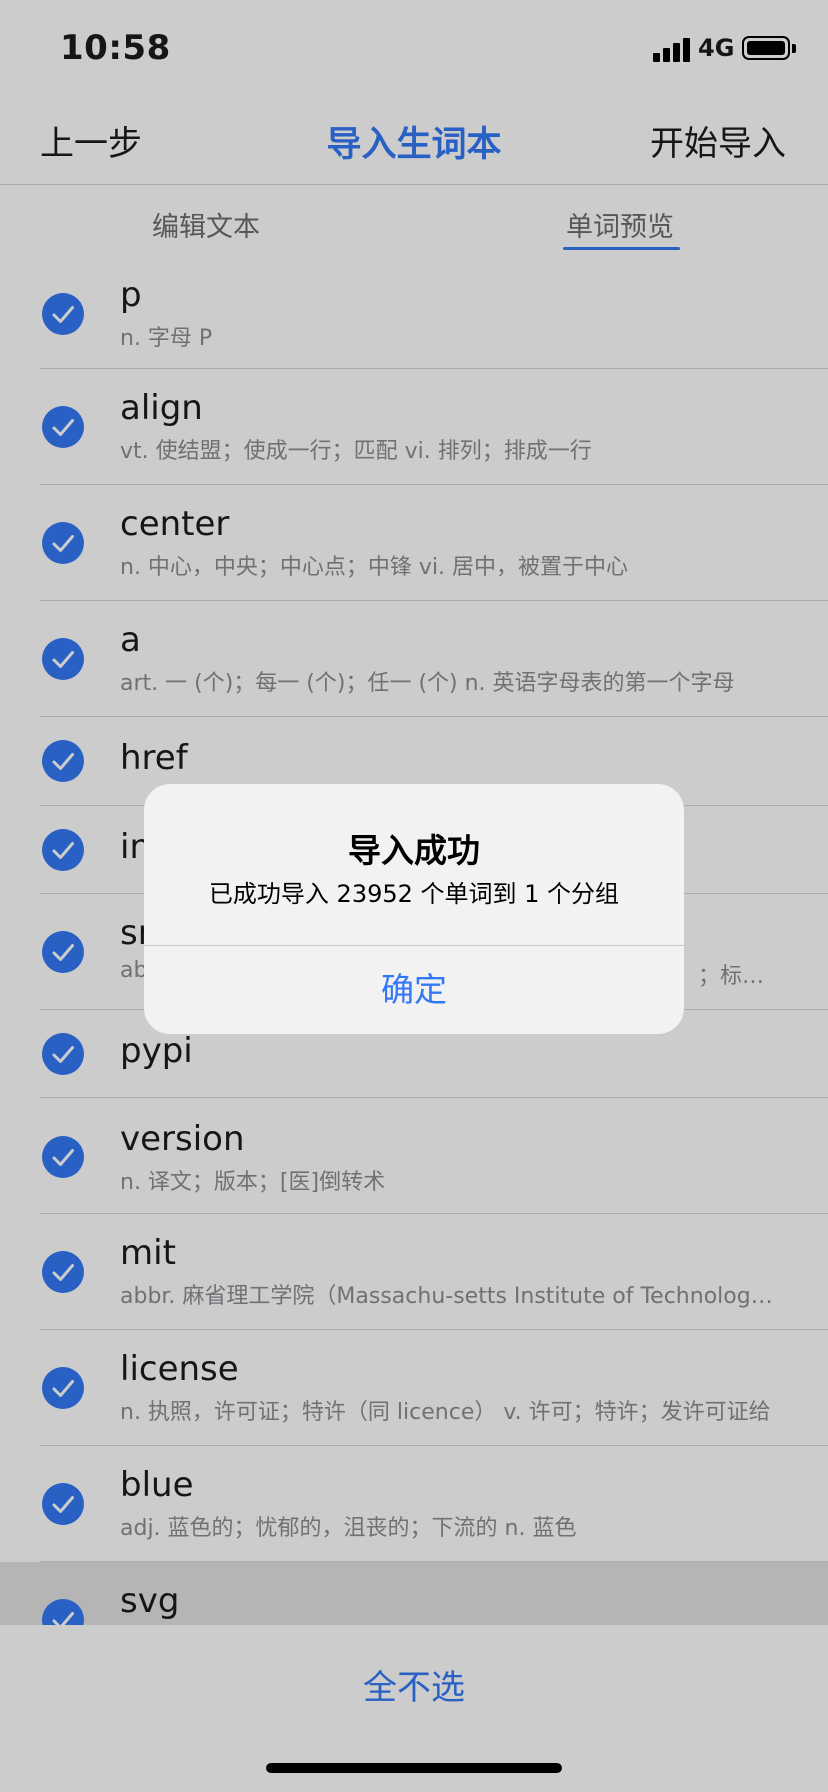 The width and height of the screenshot is (828, 1792). Describe the element at coordinates (414, 909) in the screenshot. I see `alert-dialog: 导入成功 已成功导入 23952 个单词到 1 个分组 确定` at that location.